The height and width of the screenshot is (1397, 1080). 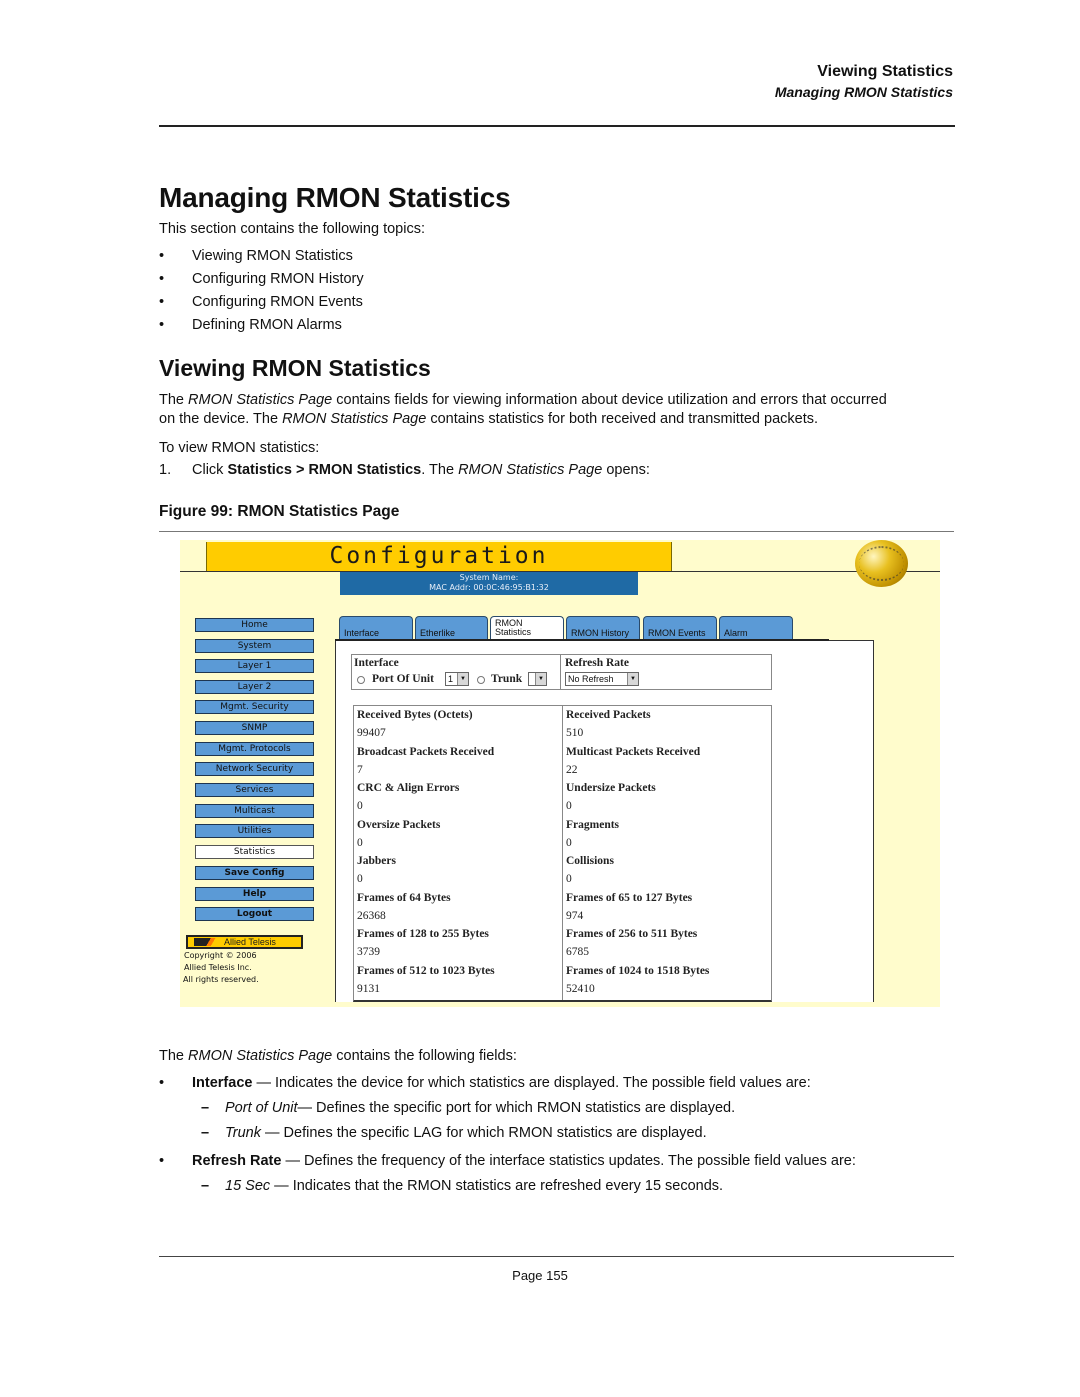 I want to click on nav-utilities: Utilities, so click(x=254, y=831).